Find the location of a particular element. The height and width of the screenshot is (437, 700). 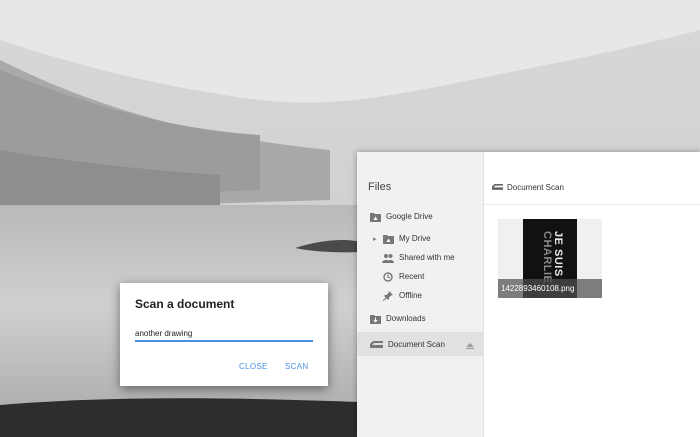

sidebar-item-document-scan: Document Scan is located at coordinates (420, 344).